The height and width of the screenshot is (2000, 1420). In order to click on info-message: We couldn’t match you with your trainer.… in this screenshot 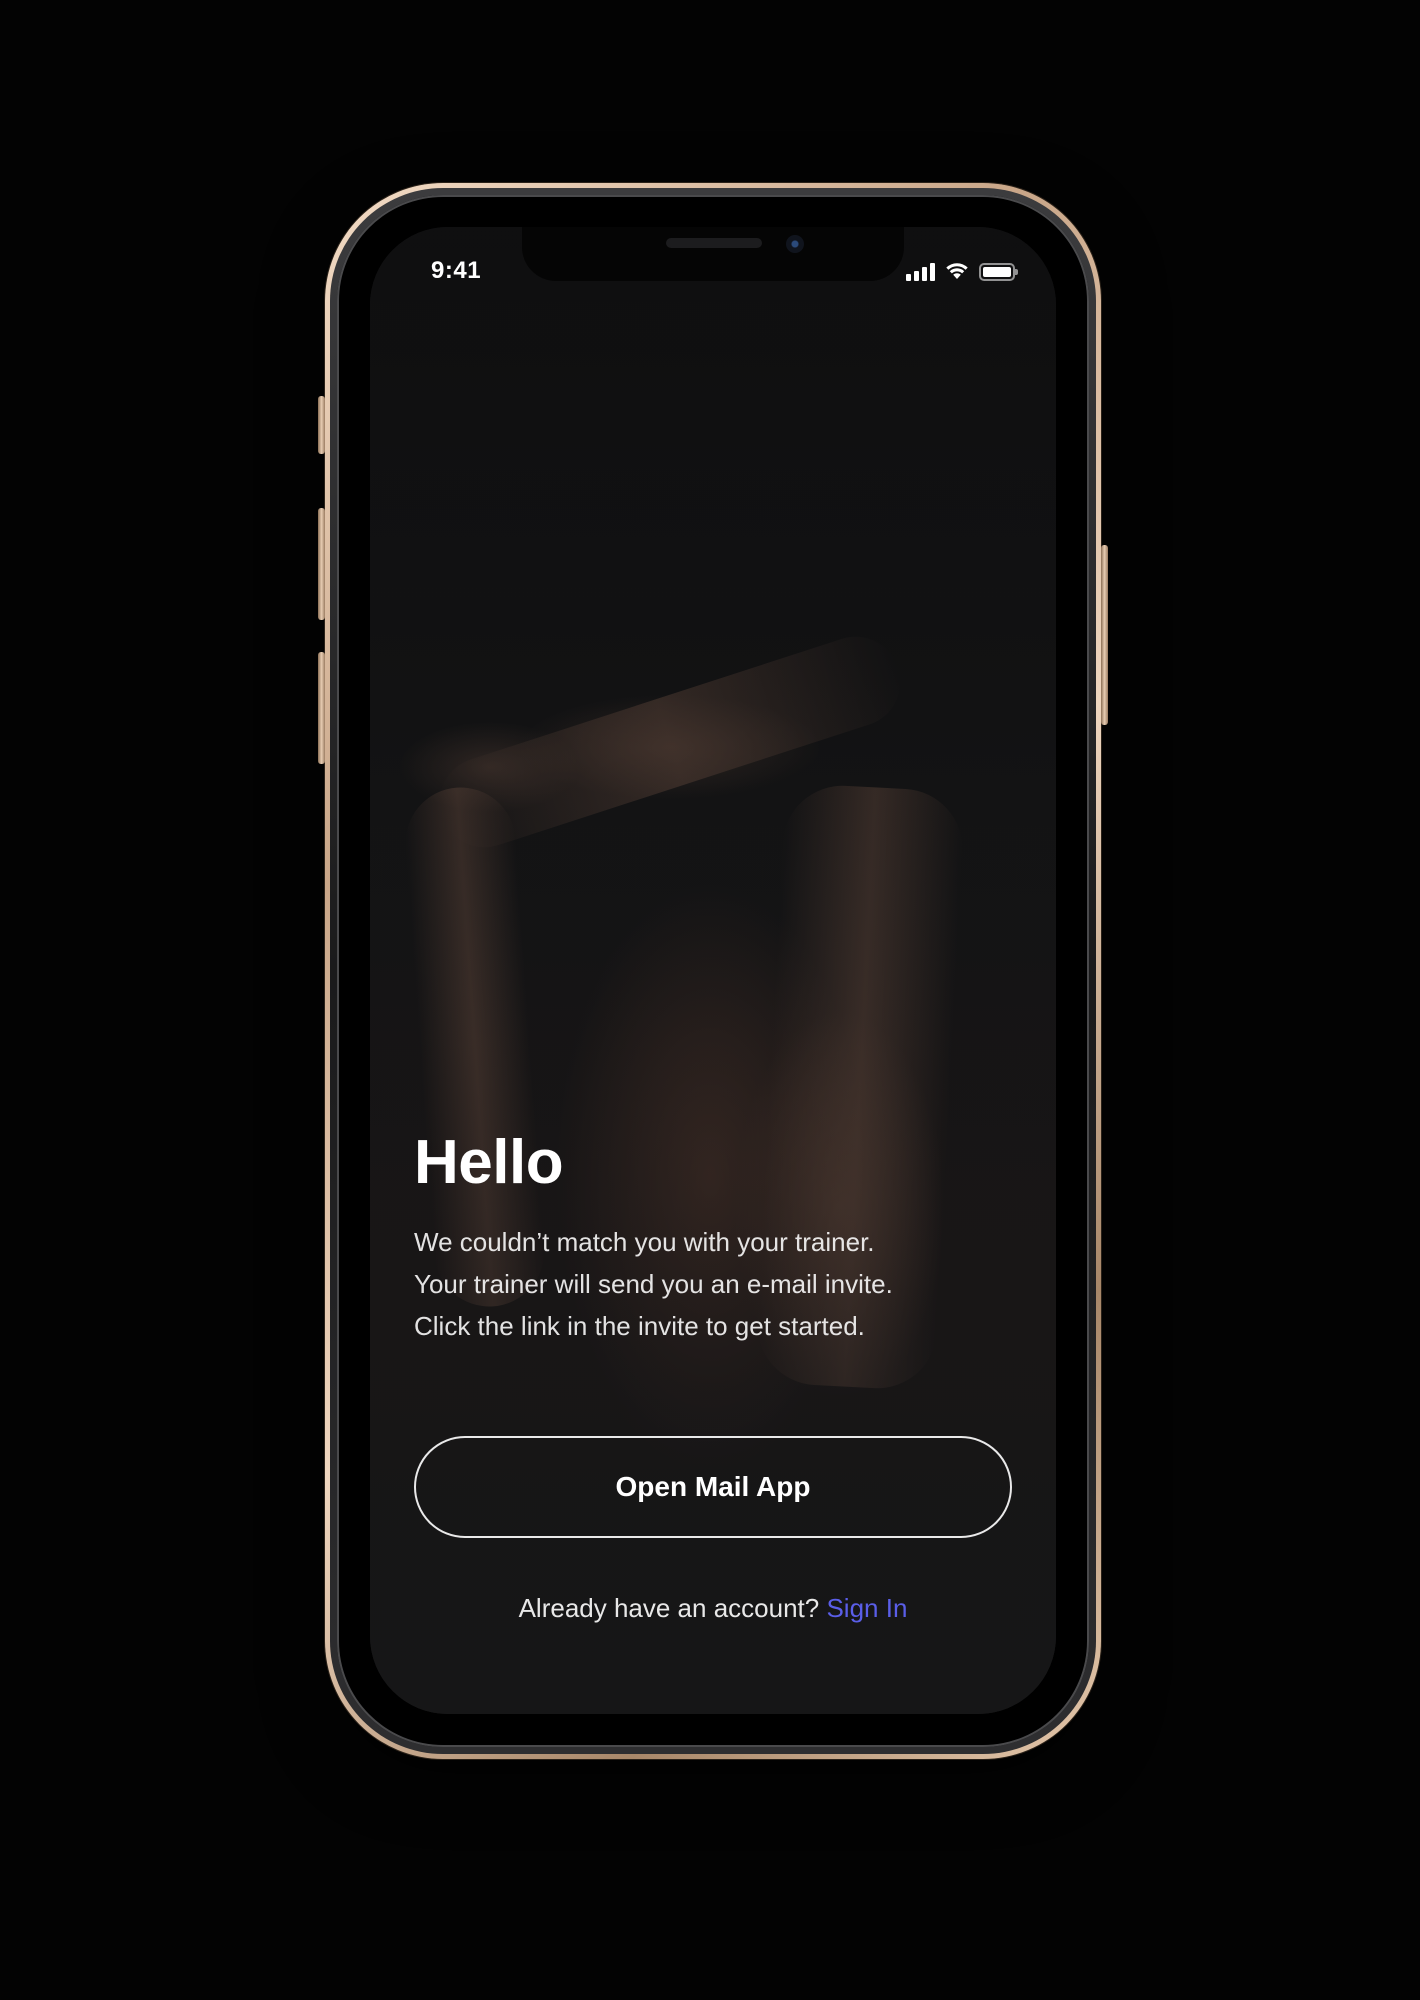, I will do `click(653, 1284)`.